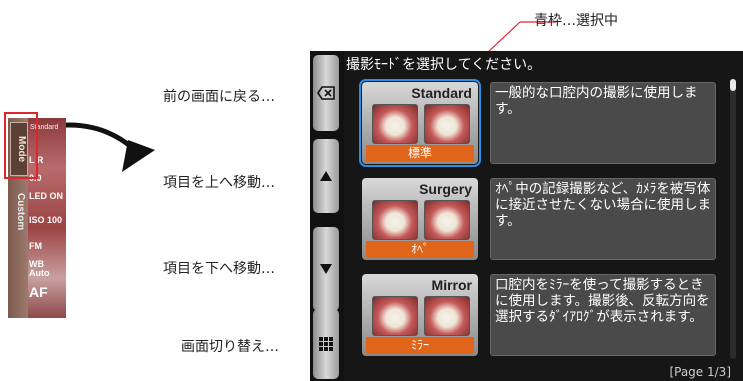 The image size is (743, 381). What do you see at coordinates (327, 216) in the screenshot?
I see `side-button-bar` at bounding box center [327, 216].